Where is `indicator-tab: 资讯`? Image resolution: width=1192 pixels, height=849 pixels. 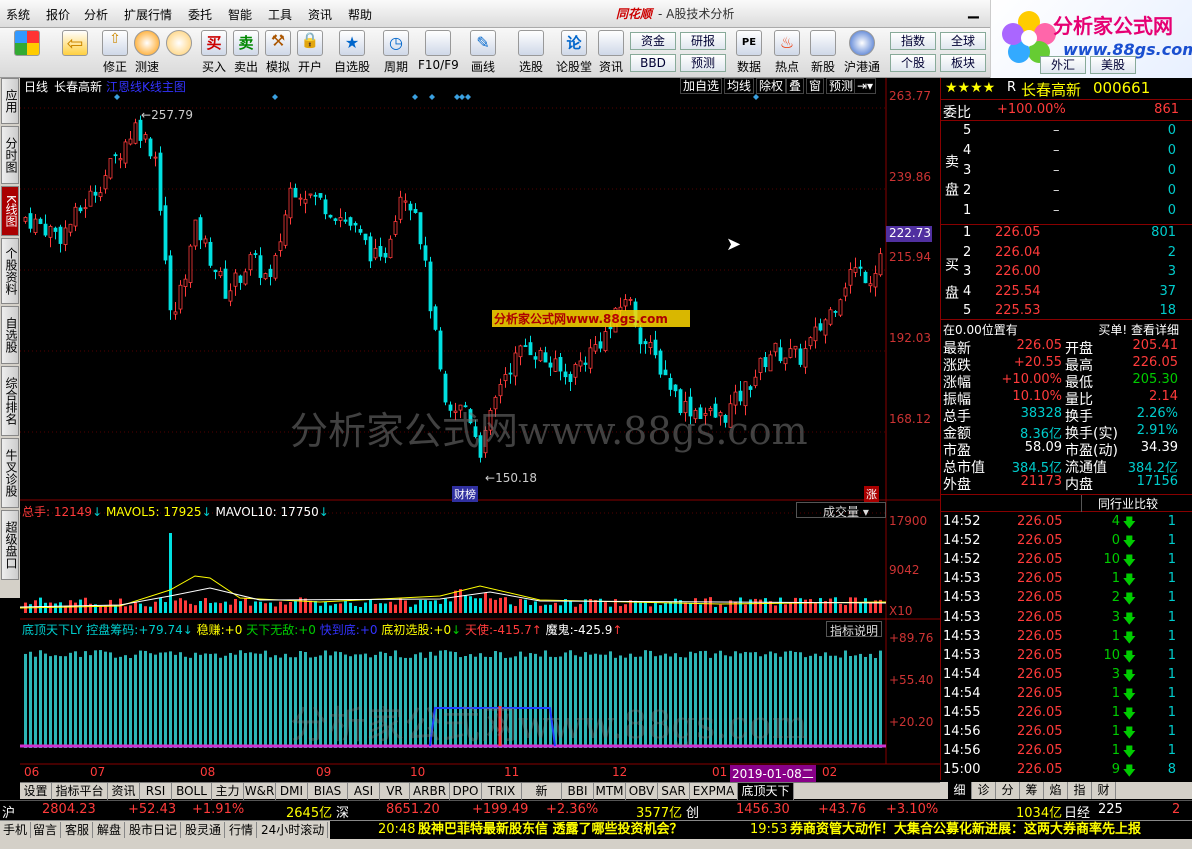 indicator-tab: 资讯 is located at coordinates (124, 791).